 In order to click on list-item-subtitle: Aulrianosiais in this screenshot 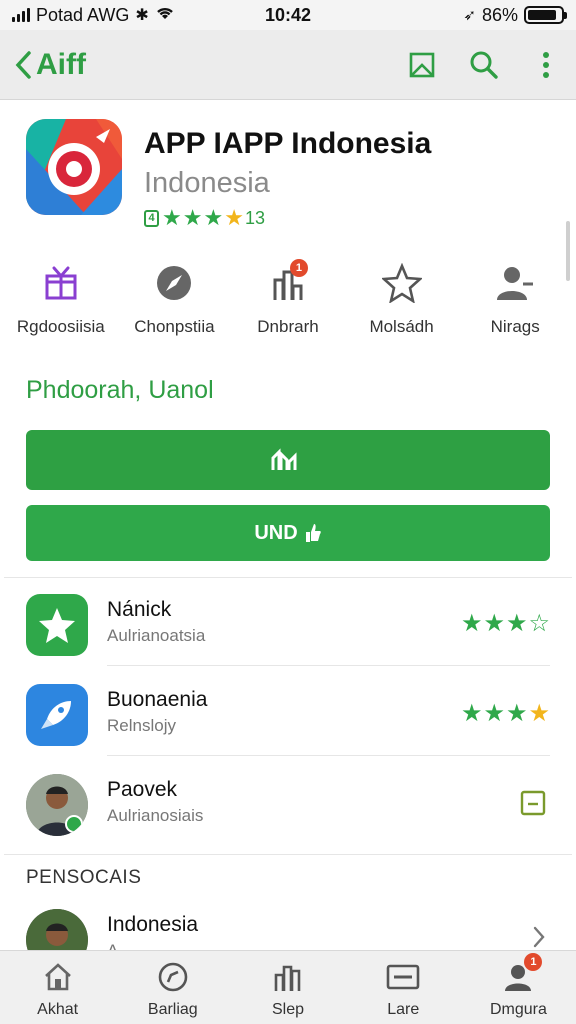, I will do `click(155, 815)`.